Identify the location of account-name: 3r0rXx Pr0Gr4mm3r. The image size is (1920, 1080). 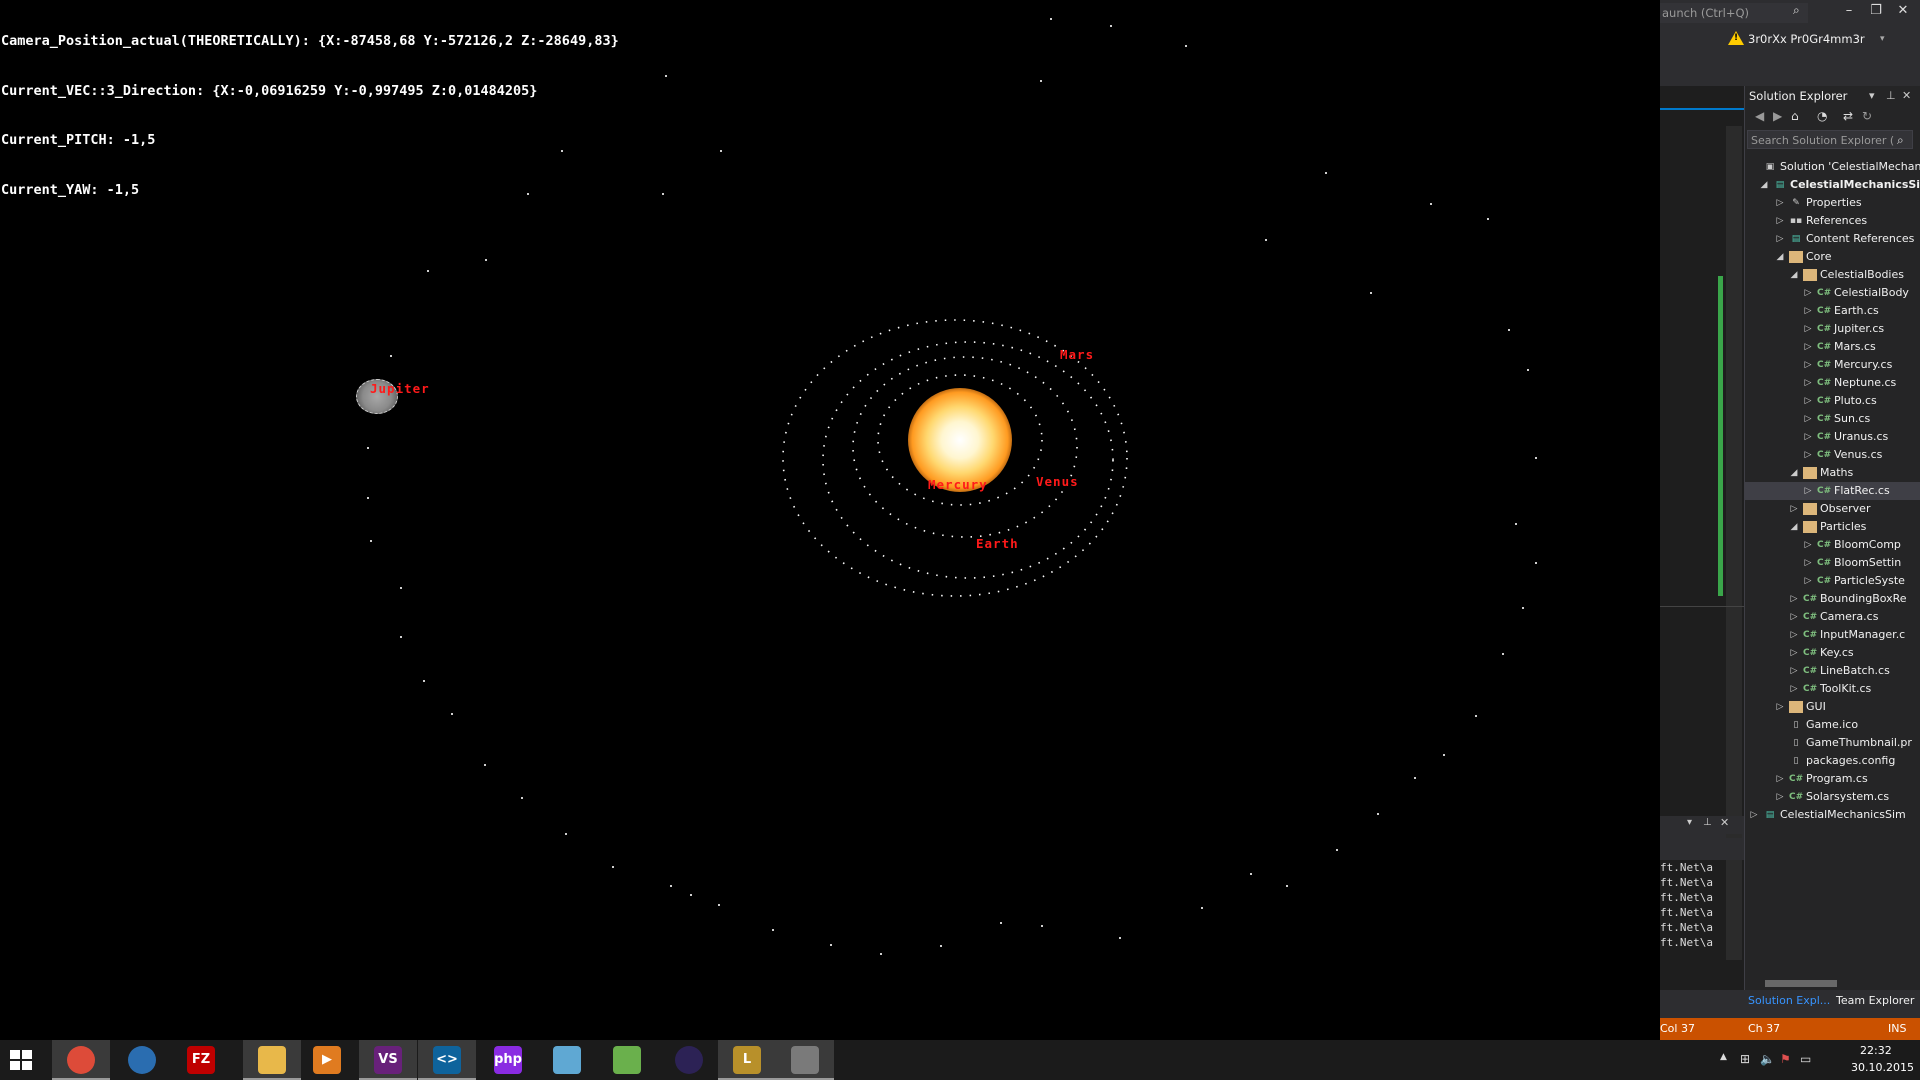
(1806, 39).